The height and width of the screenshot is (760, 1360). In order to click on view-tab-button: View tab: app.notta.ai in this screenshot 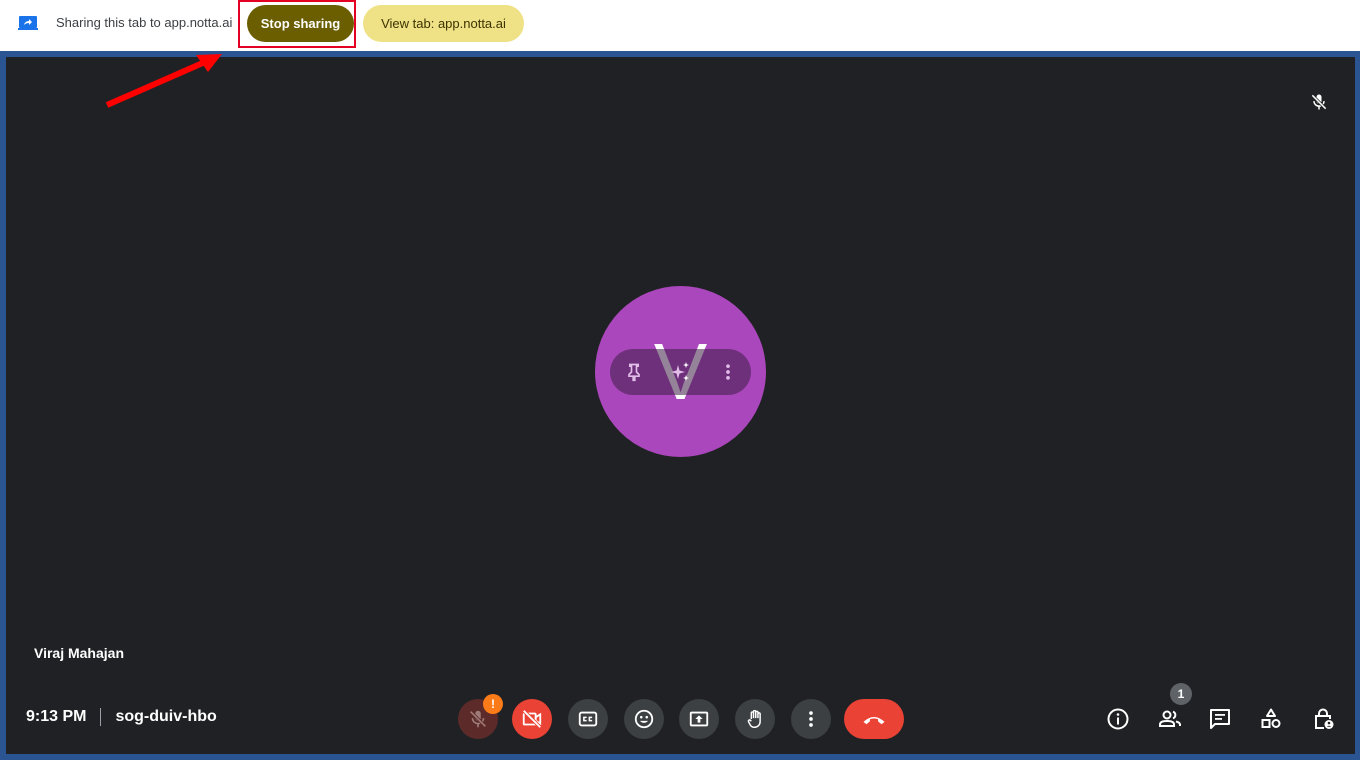, I will do `click(443, 23)`.